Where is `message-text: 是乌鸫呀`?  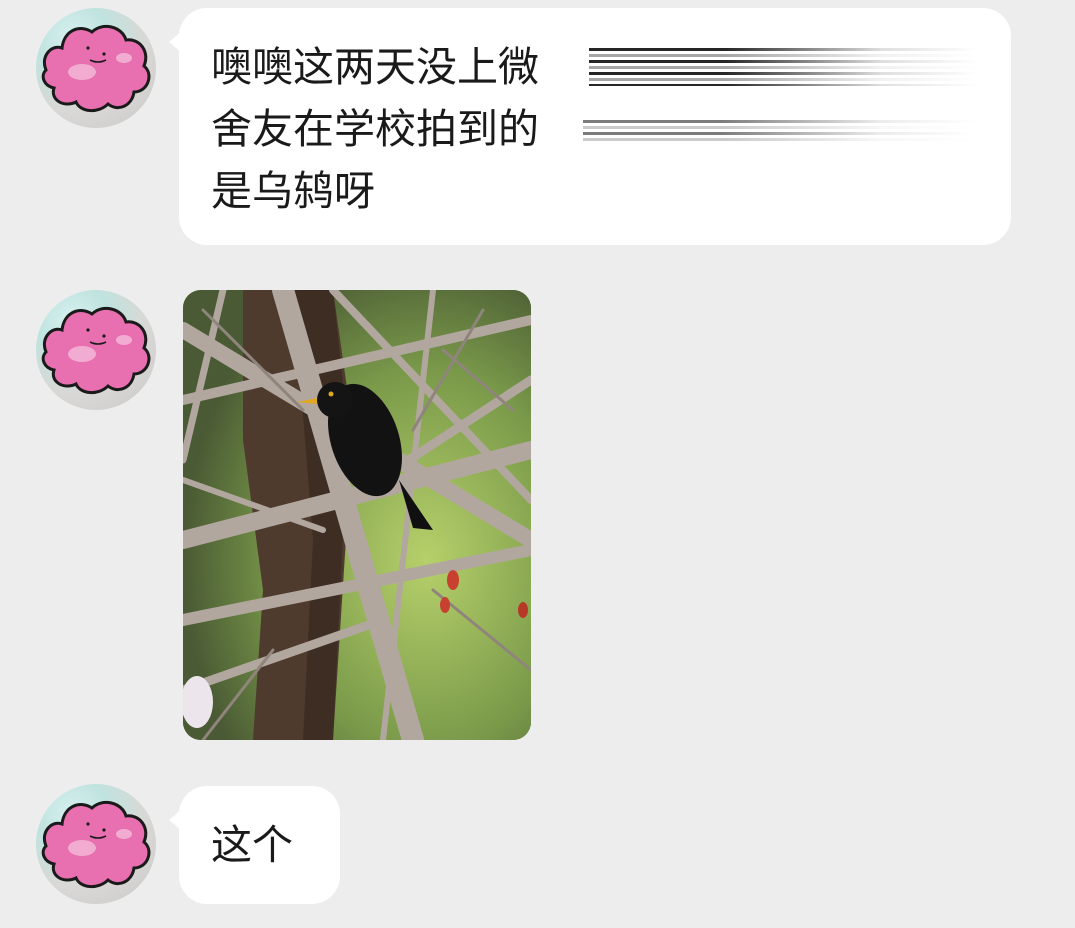
message-text: 是乌鸫呀 is located at coordinates (293, 191).